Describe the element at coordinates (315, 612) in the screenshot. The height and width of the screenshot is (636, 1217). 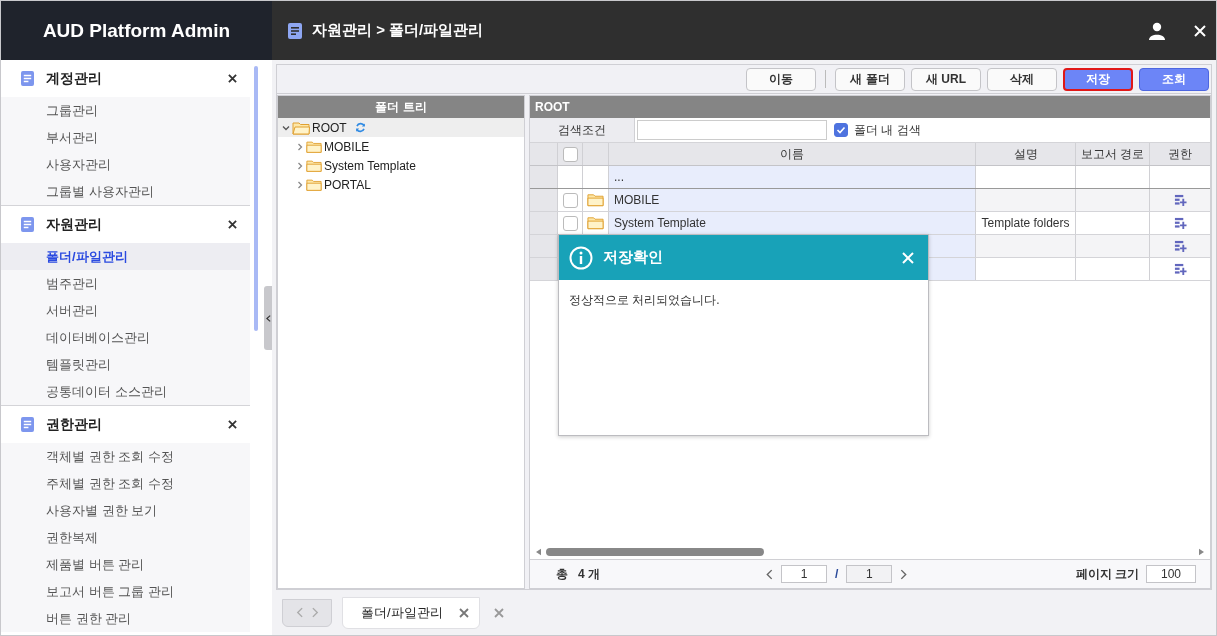
I see `chevron-right-icon` at that location.